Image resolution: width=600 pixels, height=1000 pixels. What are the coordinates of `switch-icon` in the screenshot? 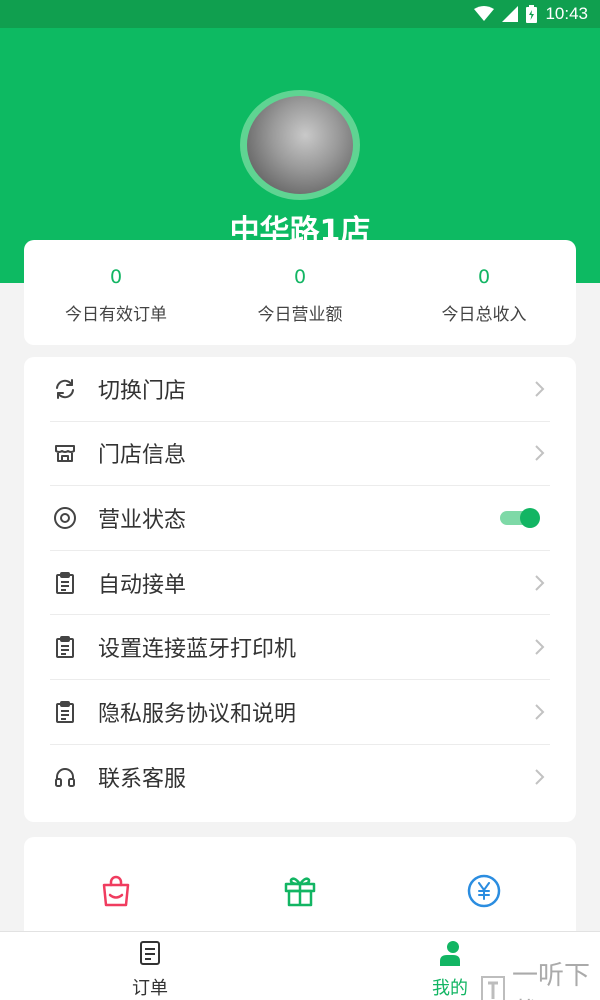 It's located at (65, 389).